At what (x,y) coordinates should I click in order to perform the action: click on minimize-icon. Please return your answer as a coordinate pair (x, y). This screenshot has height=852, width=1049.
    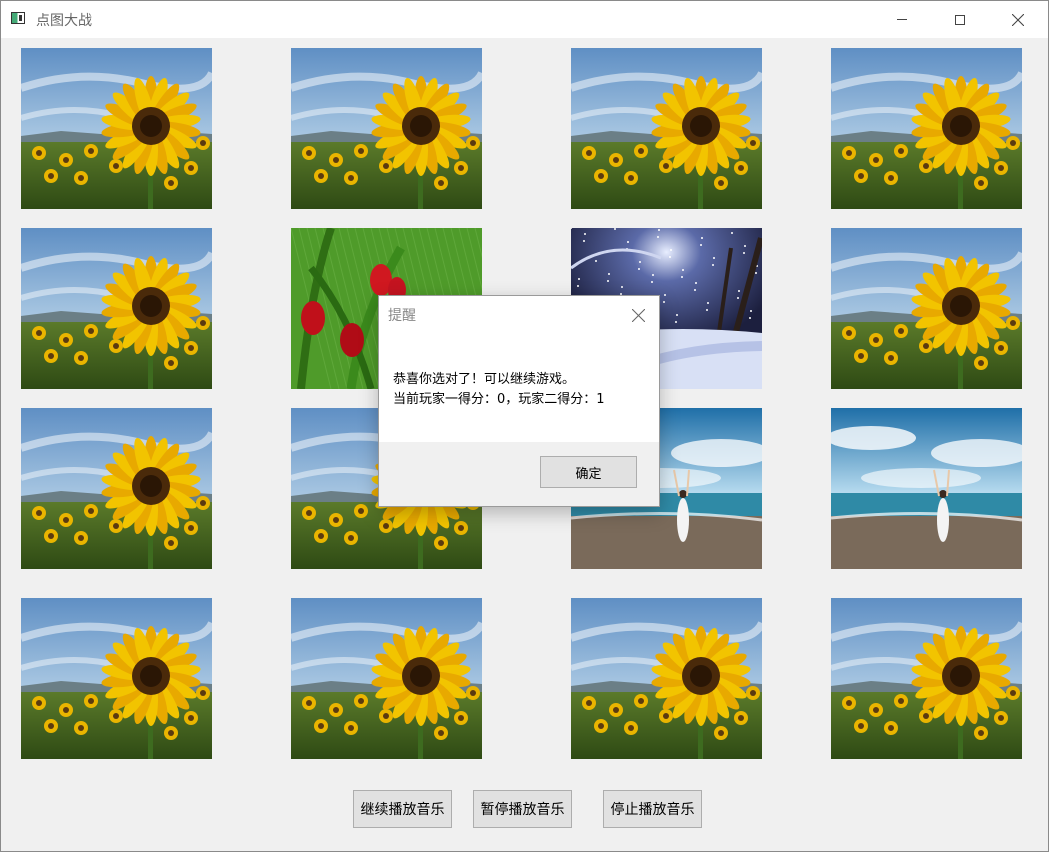
    Looking at the image, I should click on (902, 19).